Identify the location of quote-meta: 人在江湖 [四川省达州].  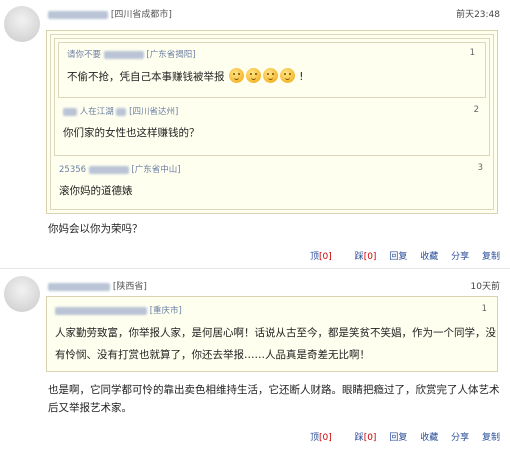
(120, 111).